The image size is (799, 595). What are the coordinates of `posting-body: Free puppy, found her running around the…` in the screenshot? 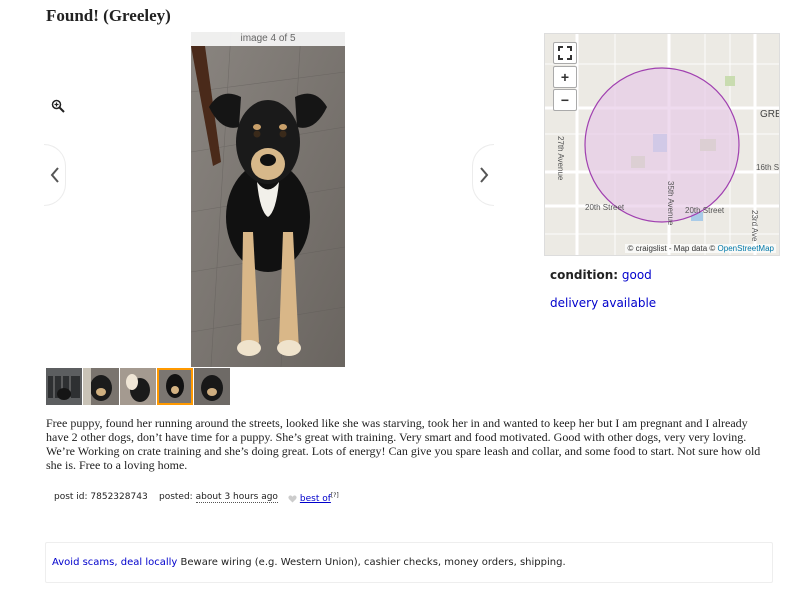 It's located at (403, 444).